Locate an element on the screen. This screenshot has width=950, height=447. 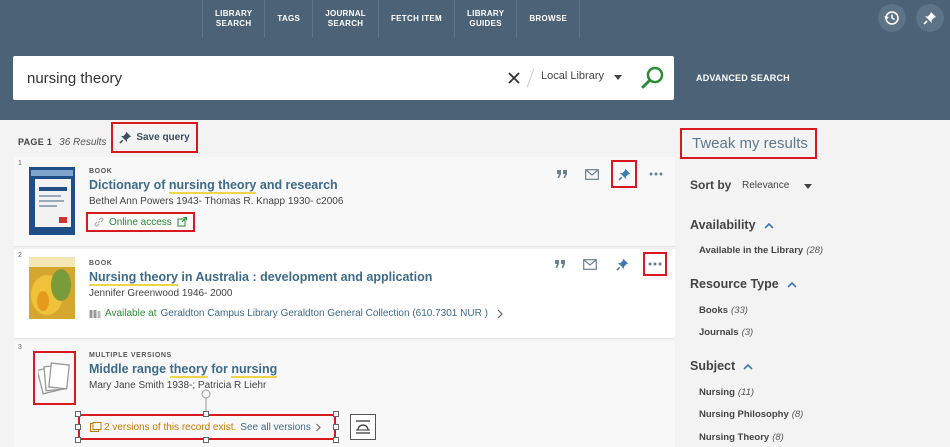
facet-item-label: Books is located at coordinates (714, 310).